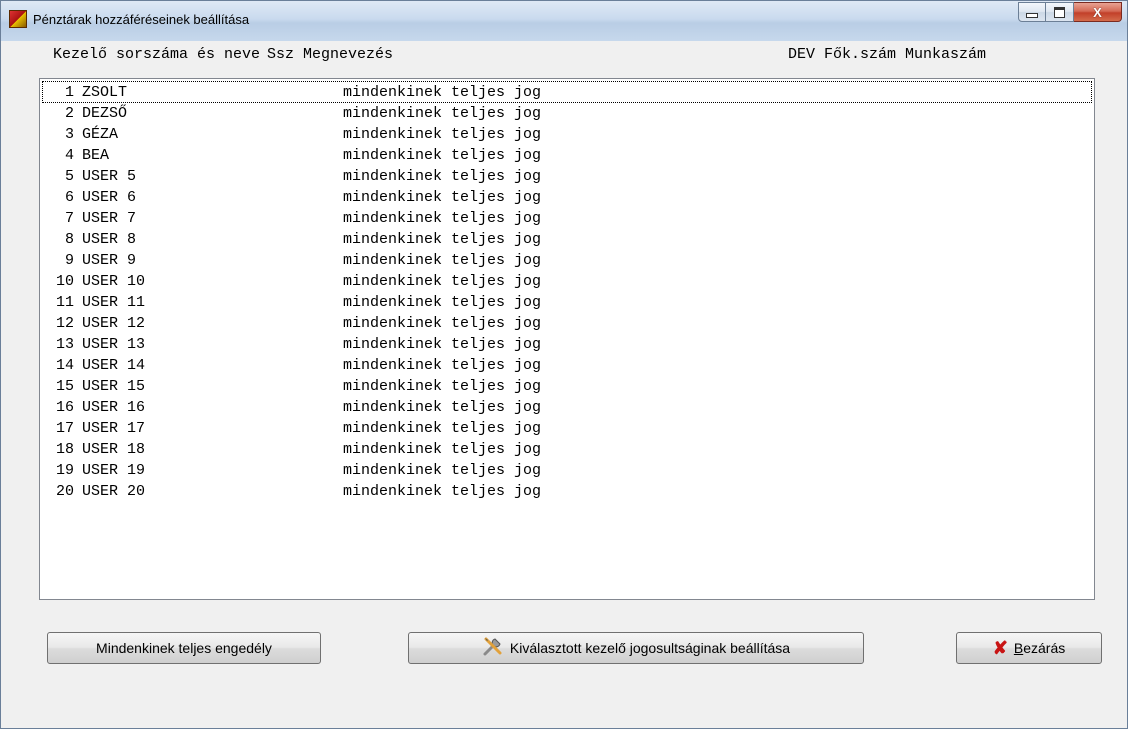 The width and height of the screenshot is (1130, 731). What do you see at coordinates (295, 303) in the screenshot?
I see `list-item: 11 USER 11 mindenkinek teljes jog` at bounding box center [295, 303].